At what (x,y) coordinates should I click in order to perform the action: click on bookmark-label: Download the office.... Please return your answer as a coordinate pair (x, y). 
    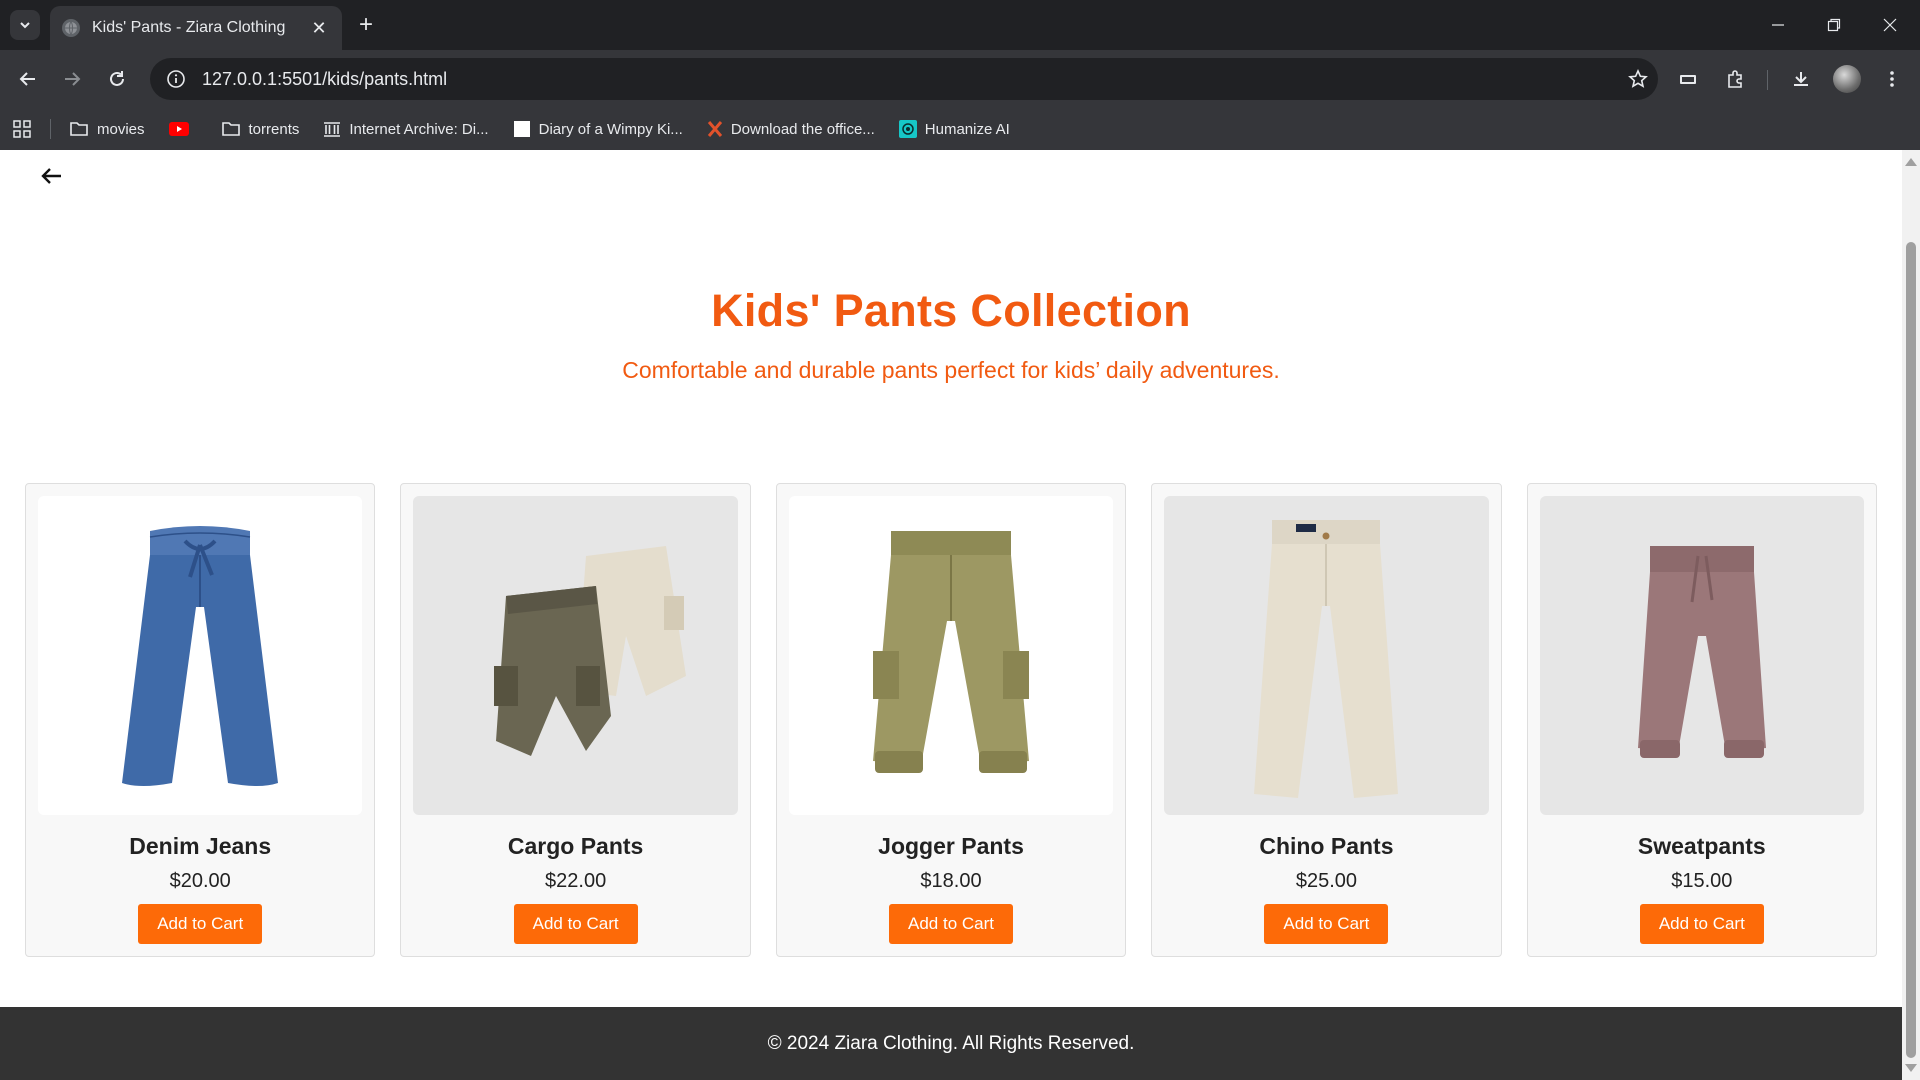
    Looking at the image, I should click on (802, 129).